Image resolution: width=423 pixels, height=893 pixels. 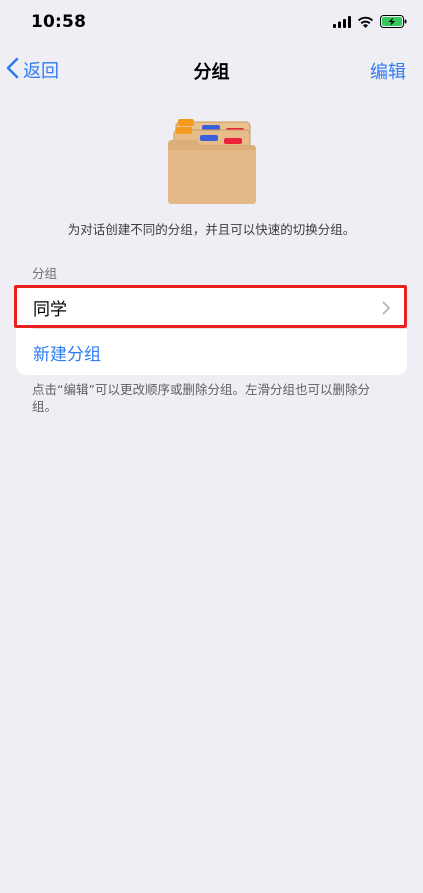 What do you see at coordinates (388, 71) in the screenshot?
I see `edit-button: 编辑` at bounding box center [388, 71].